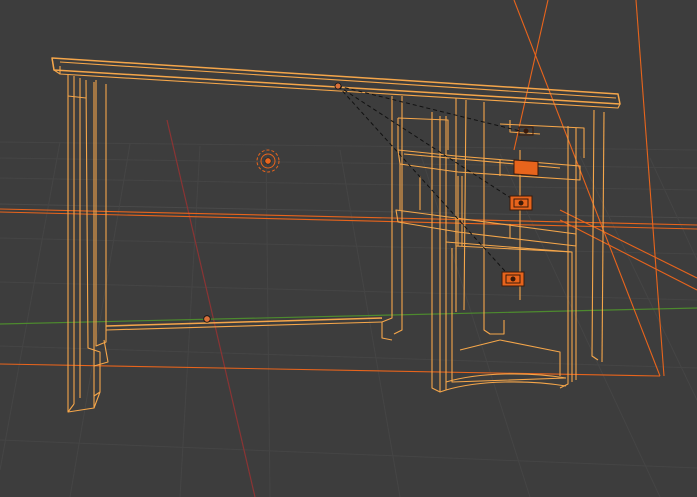 The width and height of the screenshot is (697, 497). Describe the element at coordinates (513, 279) in the screenshot. I see `drawer-handle-bottom-icon` at that location.